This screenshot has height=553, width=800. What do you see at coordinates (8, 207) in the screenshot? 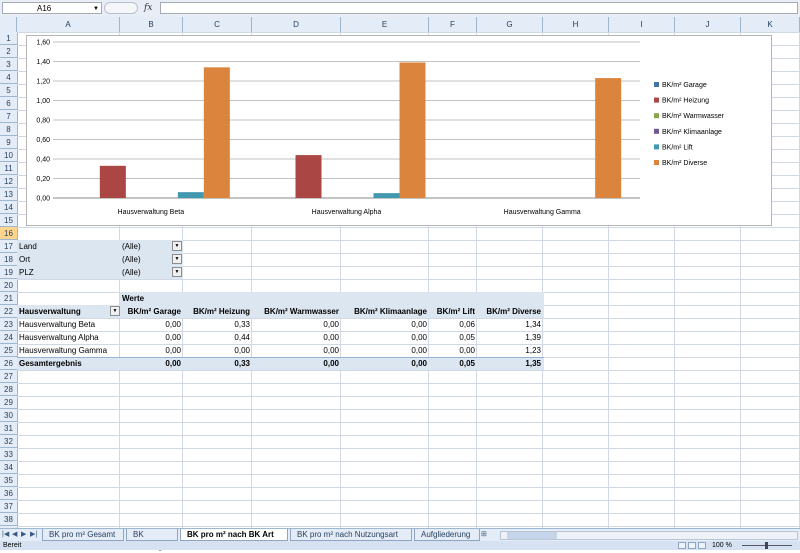
I see `row-header: 14` at bounding box center [8, 207].